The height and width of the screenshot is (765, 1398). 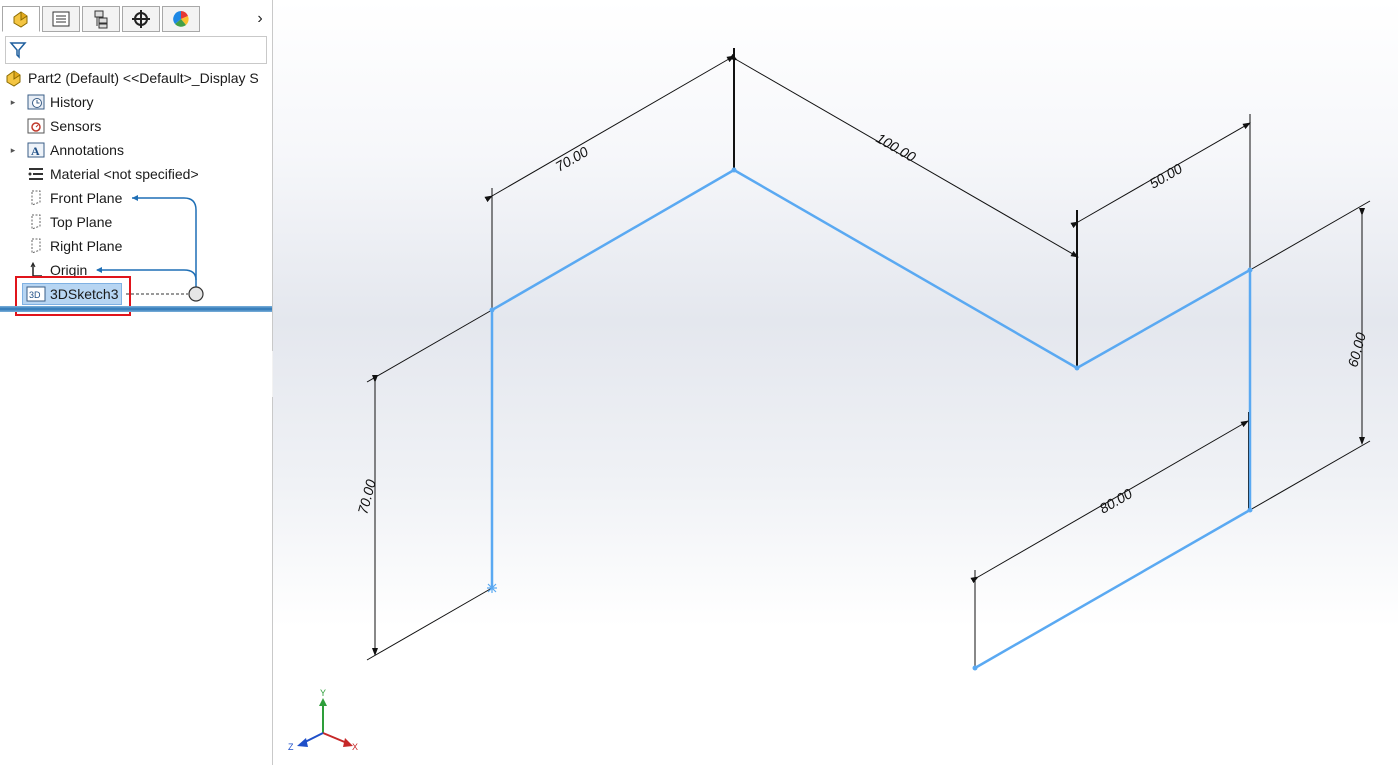 I want to click on triad-z-arrow-icon, so click(x=302, y=742).